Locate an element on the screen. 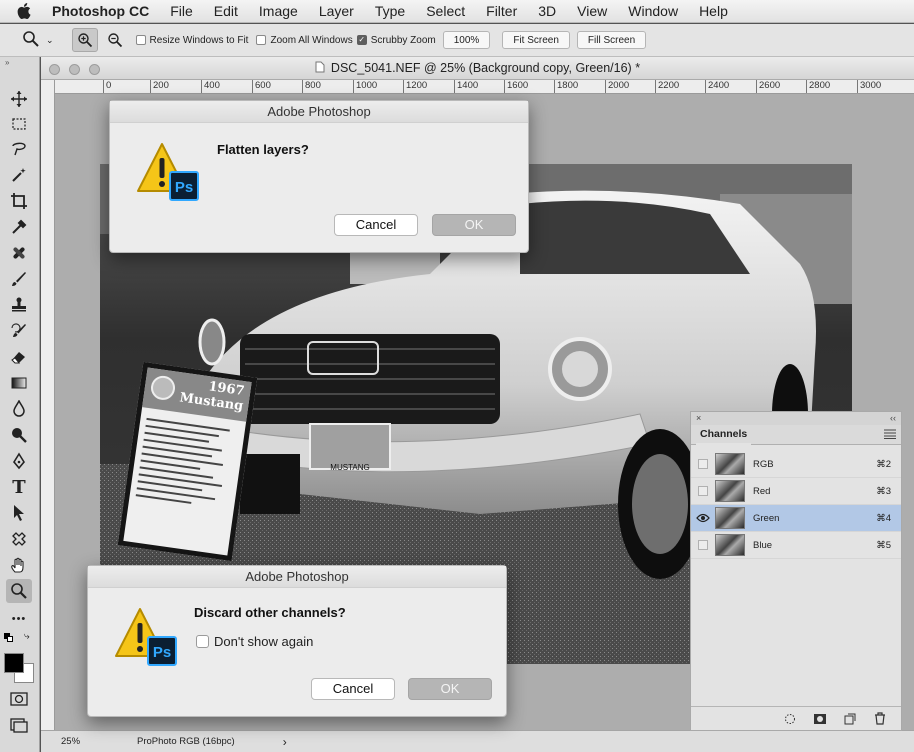  menu-layer: Layer is located at coordinates (336, 11).